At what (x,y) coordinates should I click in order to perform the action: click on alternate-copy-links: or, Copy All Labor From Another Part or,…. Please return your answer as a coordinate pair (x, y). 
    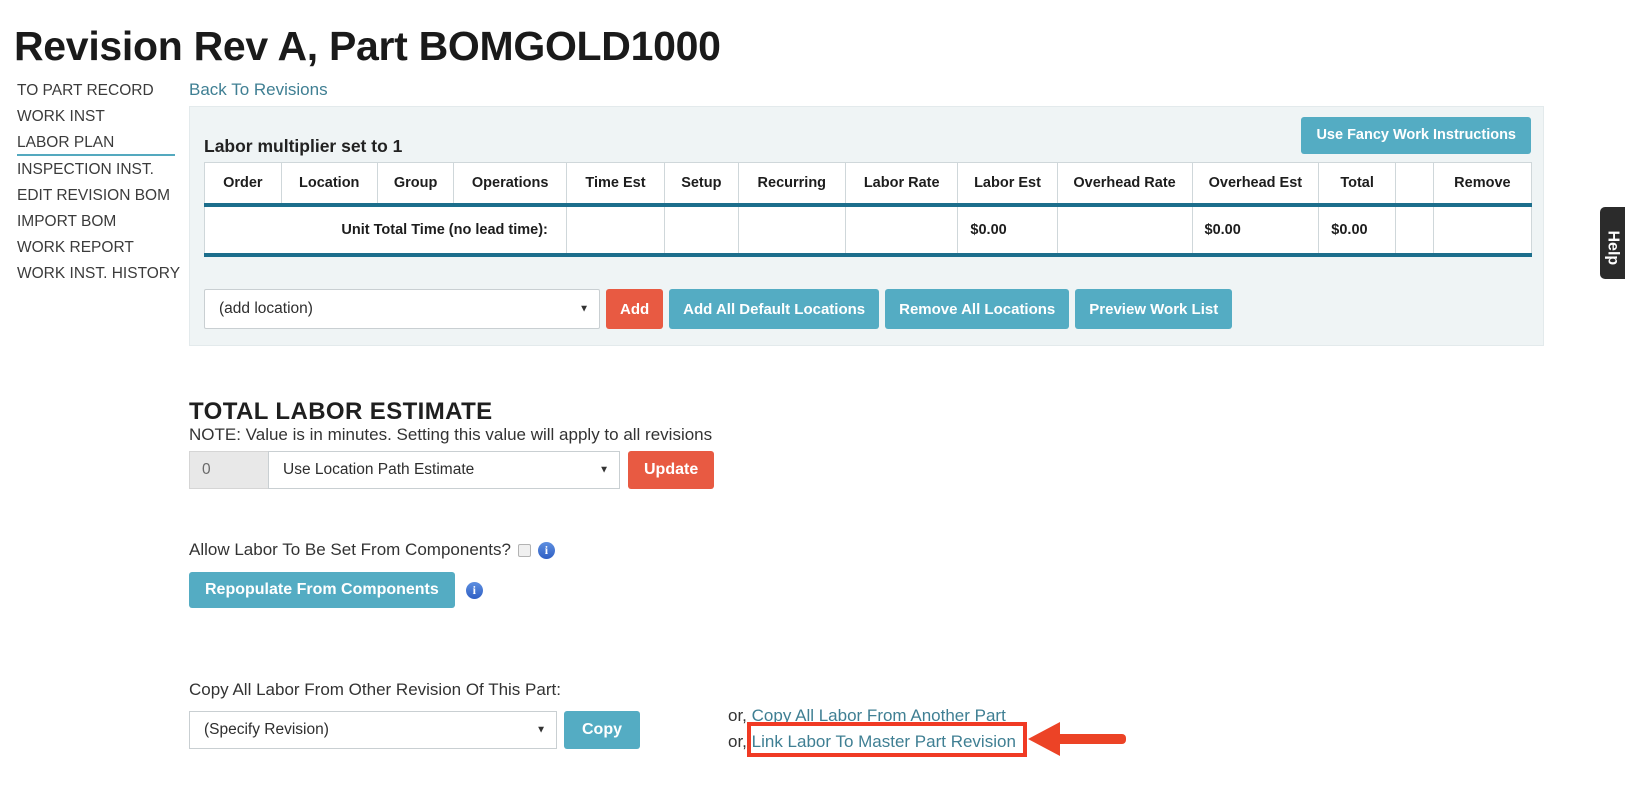
    Looking at the image, I should click on (872, 729).